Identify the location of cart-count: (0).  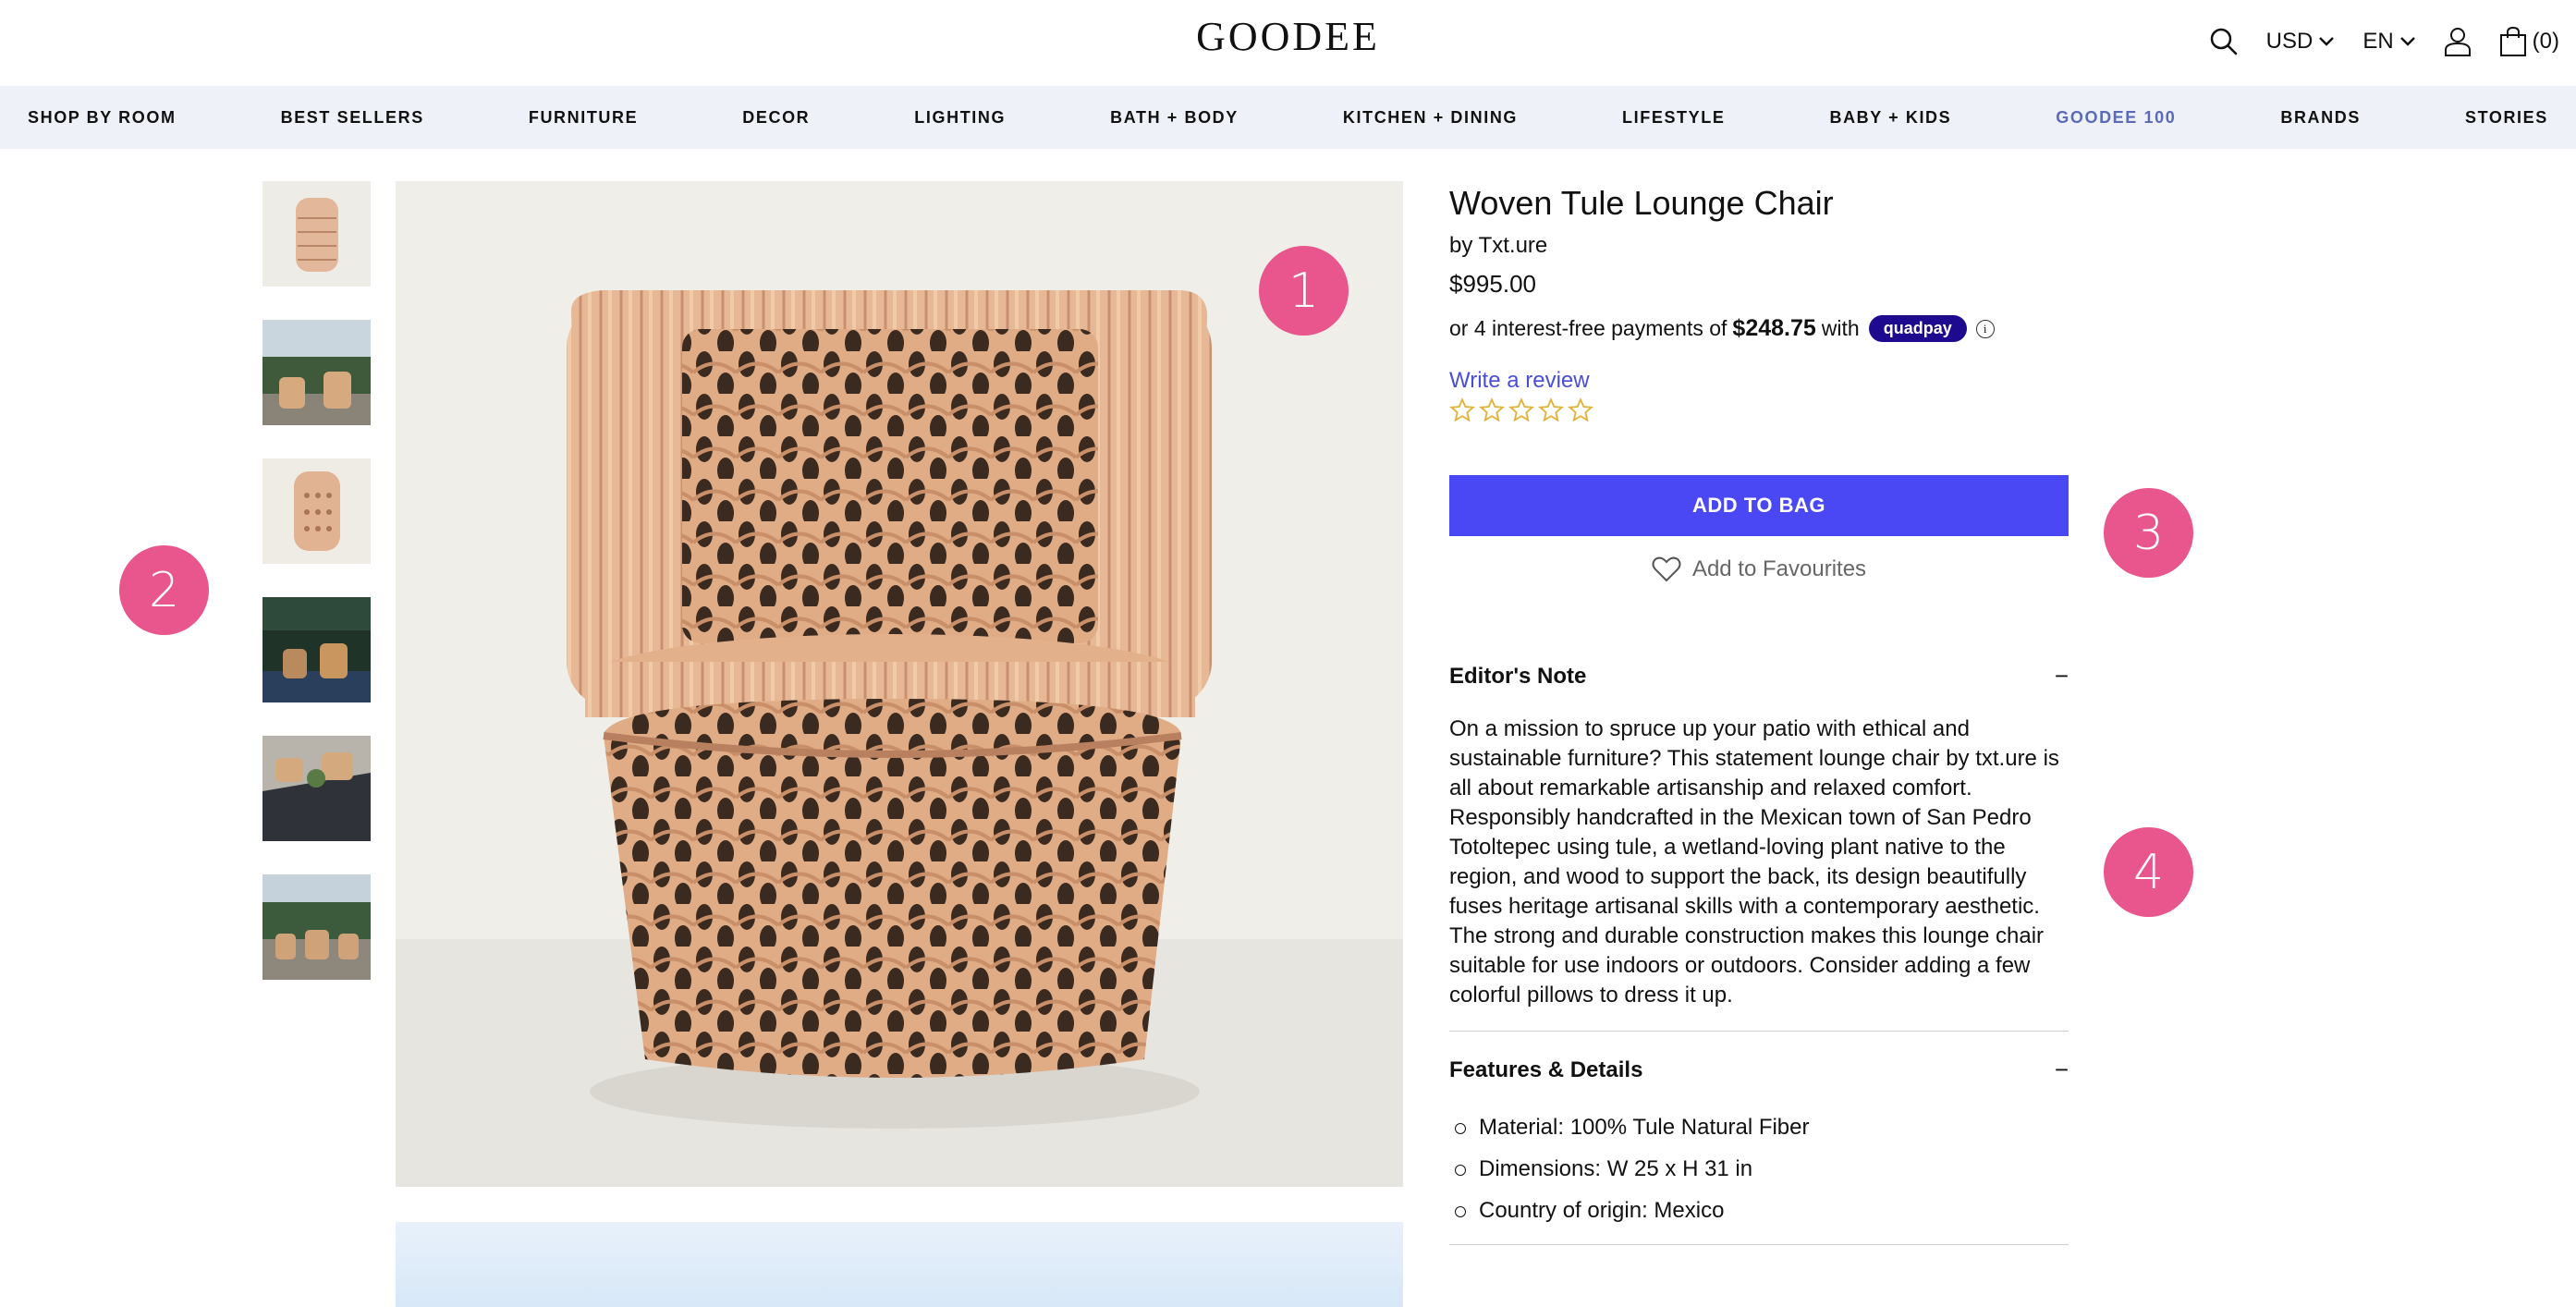
(2545, 41).